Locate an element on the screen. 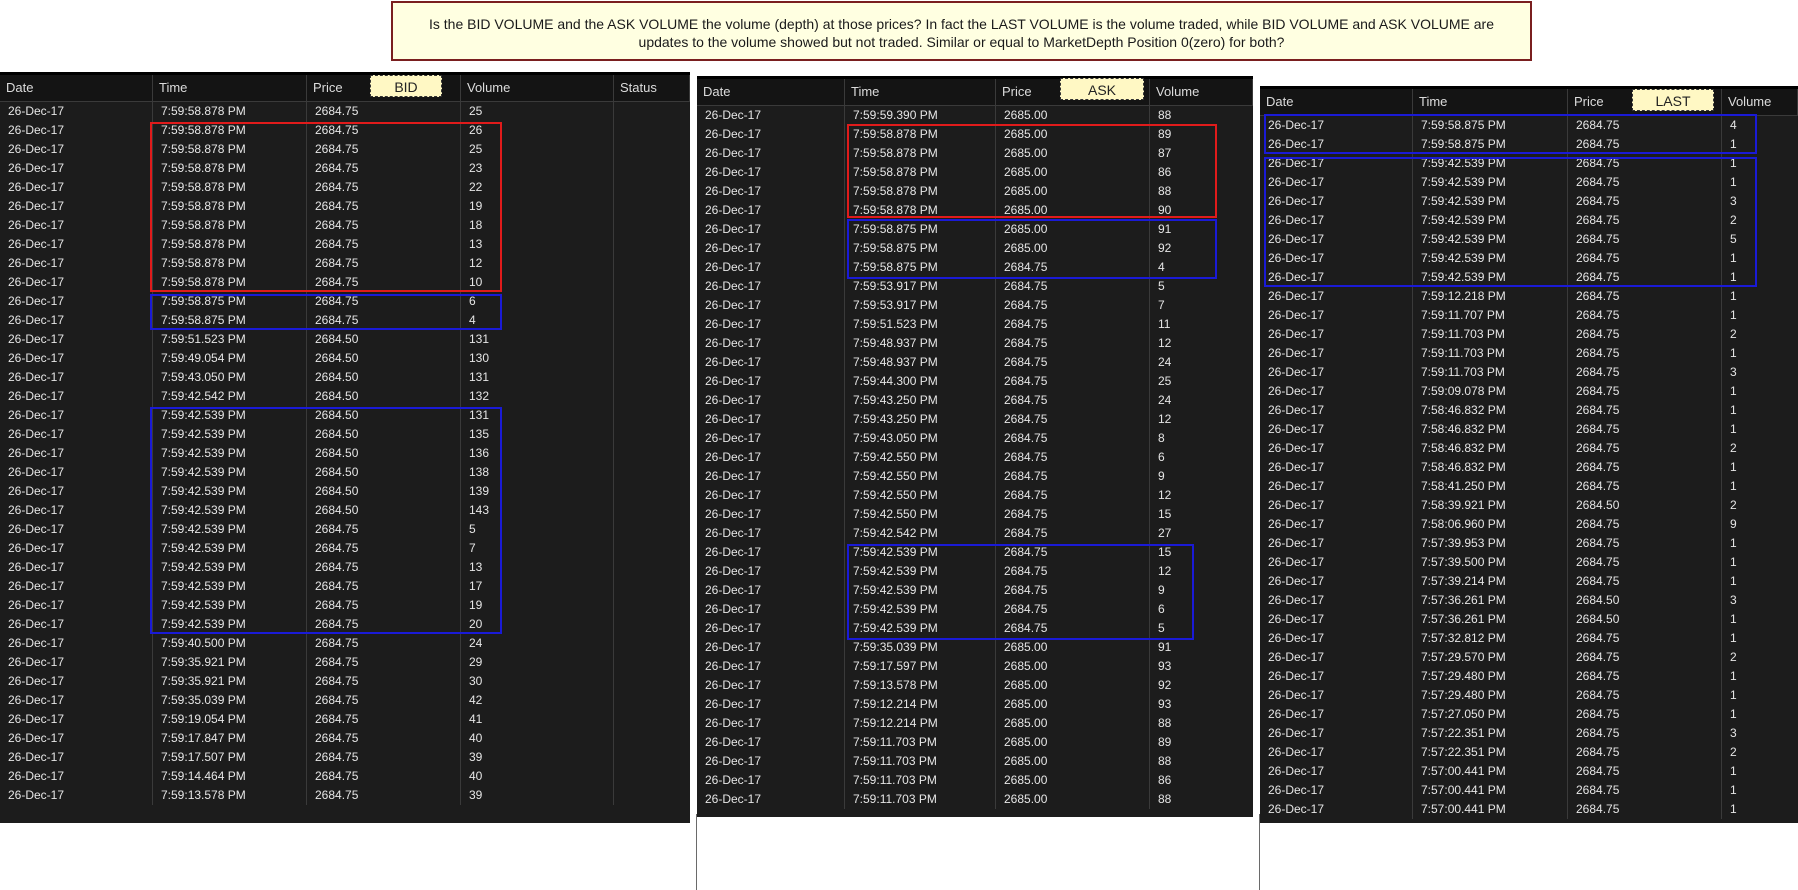  table-row: 26-Dec-17 7:59:51.523 PM 2684.75 11 is located at coordinates (975, 324).